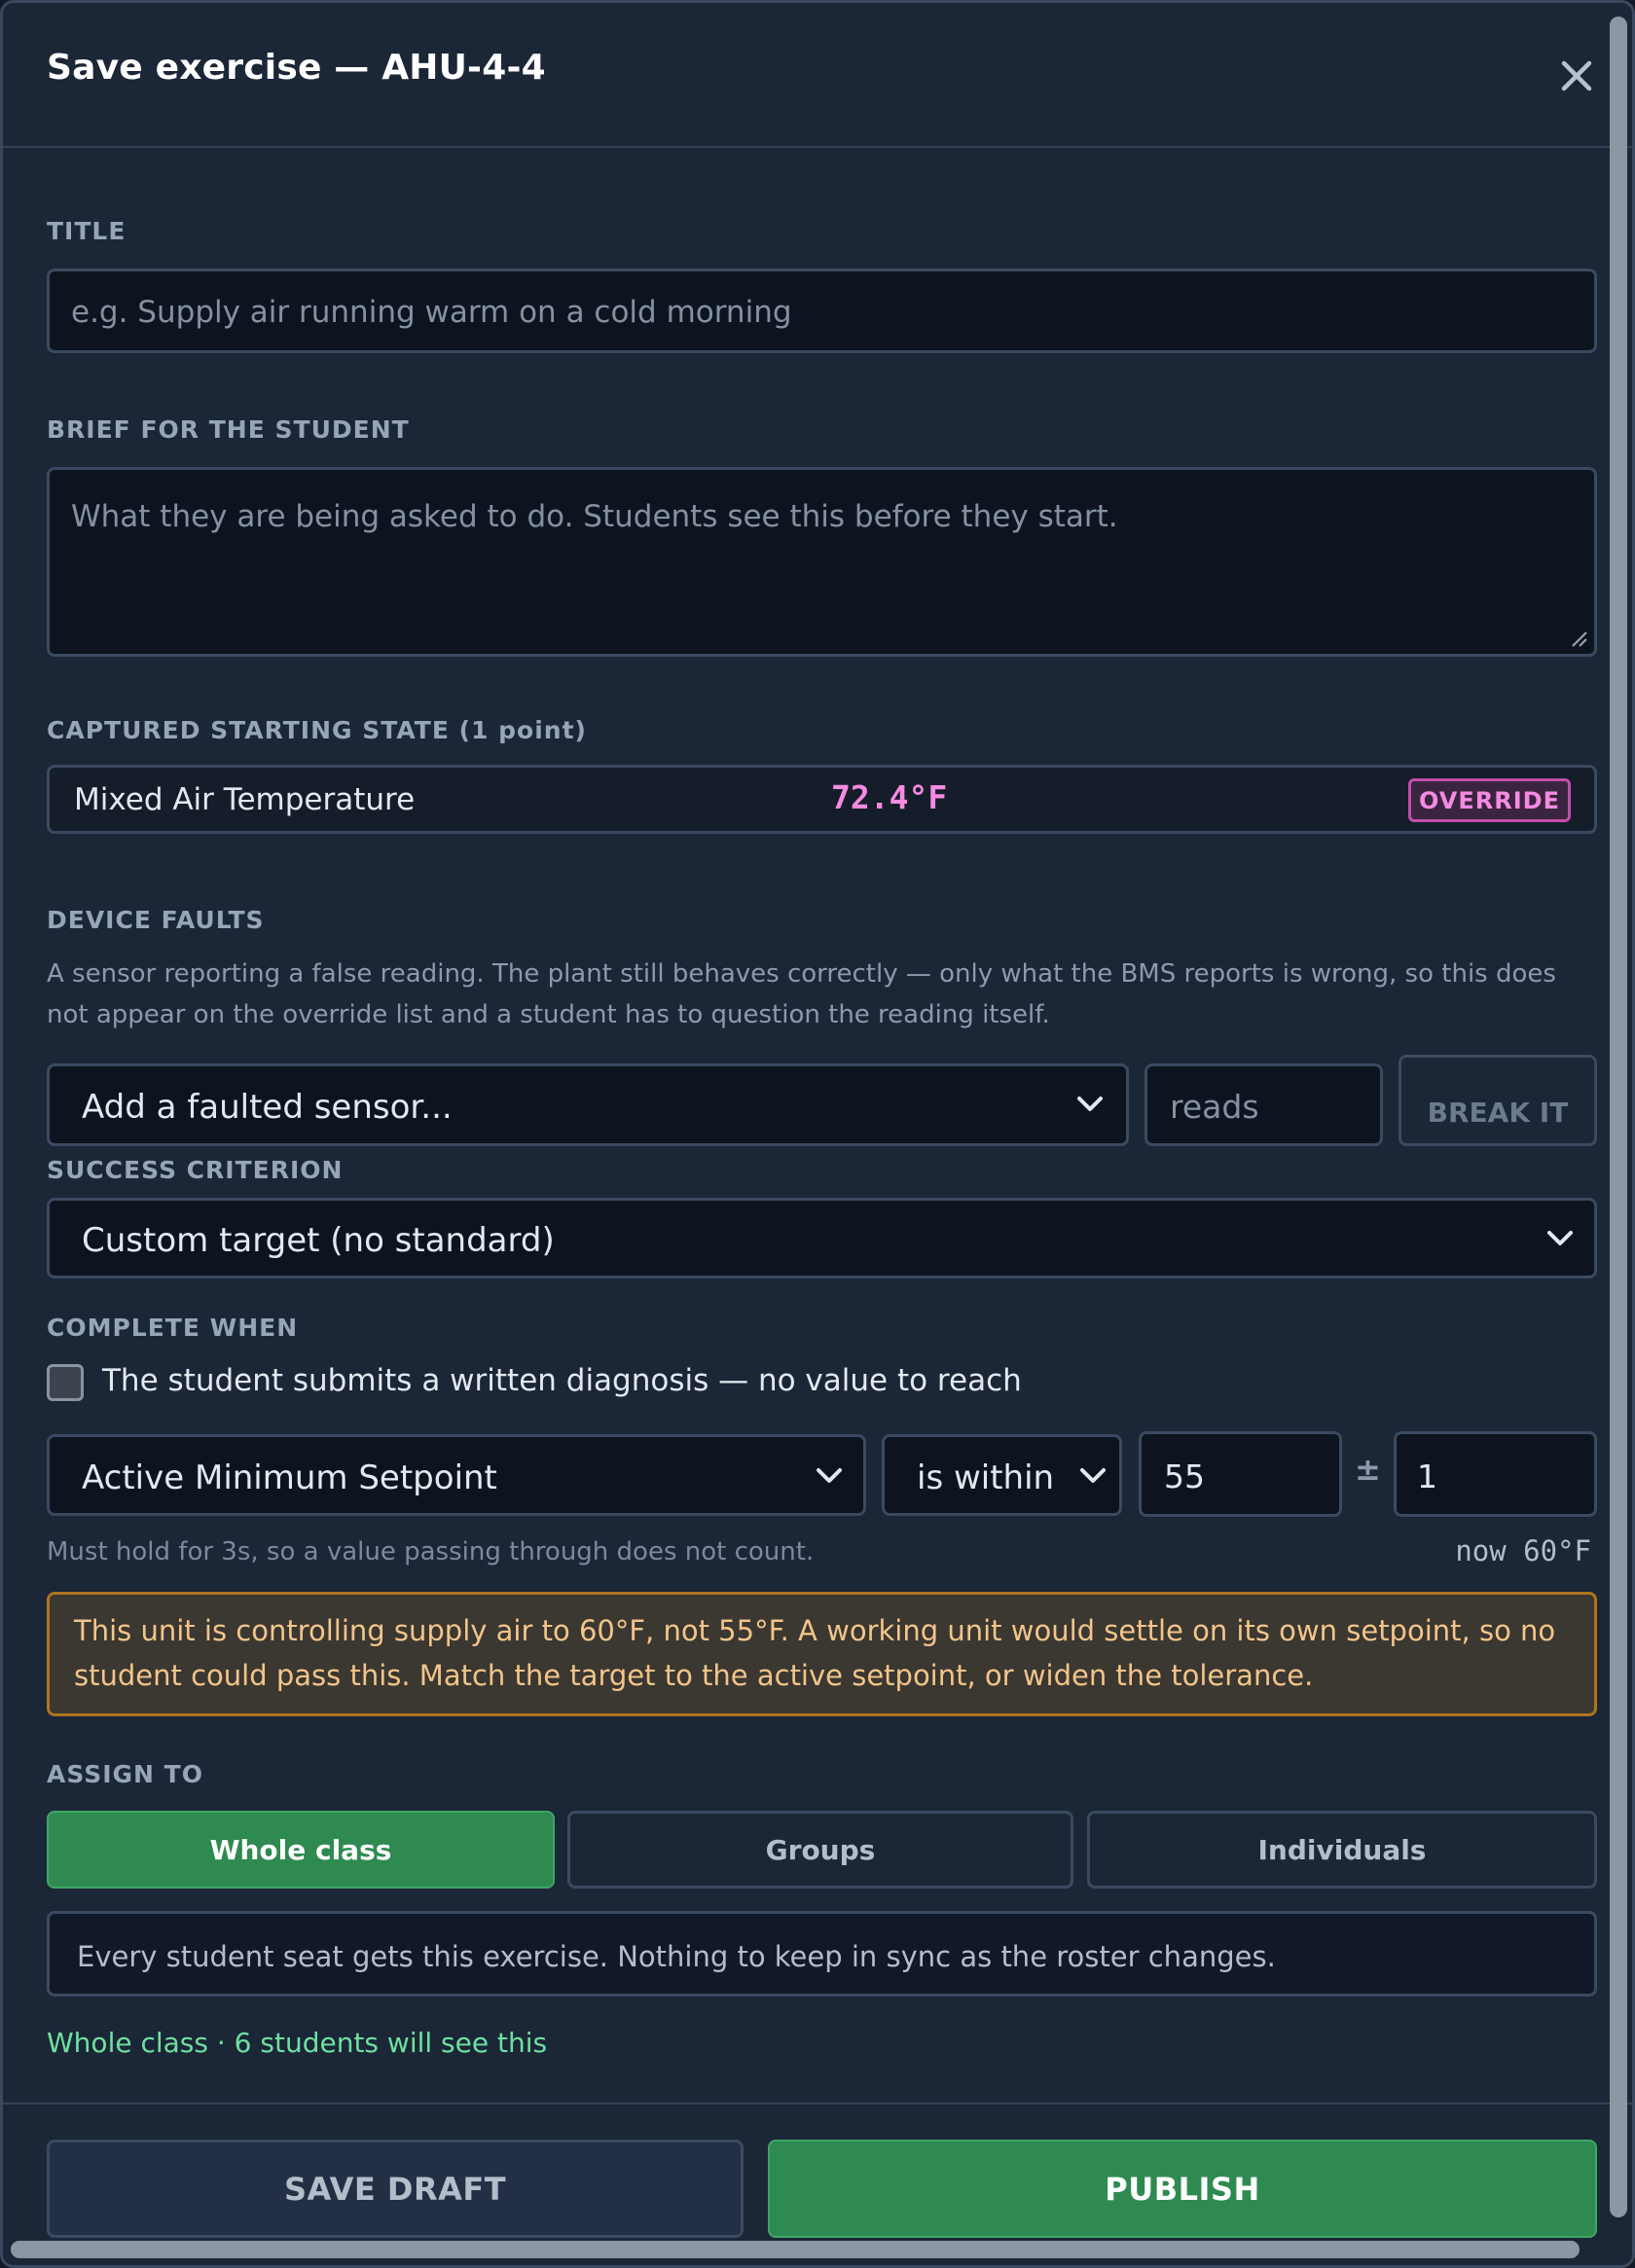  I want to click on save-draft-label: SAVE DRAFT, so click(395, 2189).